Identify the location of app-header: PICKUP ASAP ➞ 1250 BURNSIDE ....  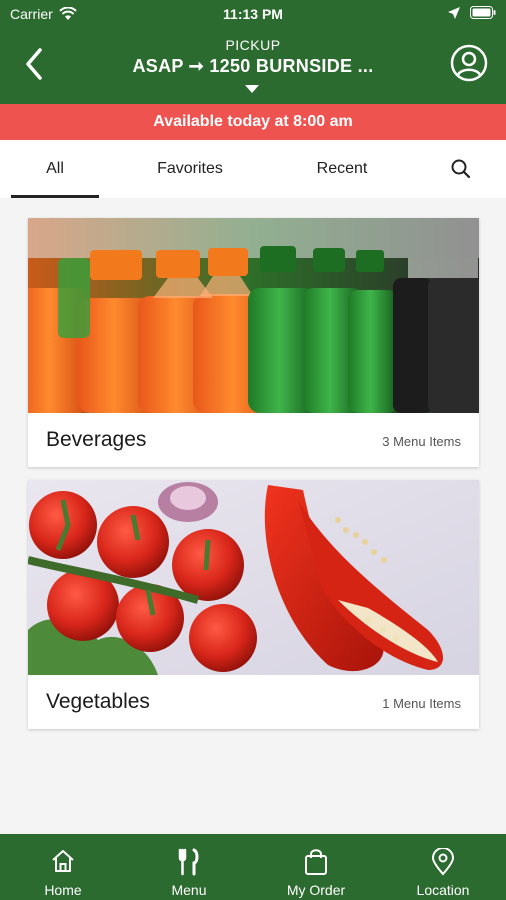
(253, 66).